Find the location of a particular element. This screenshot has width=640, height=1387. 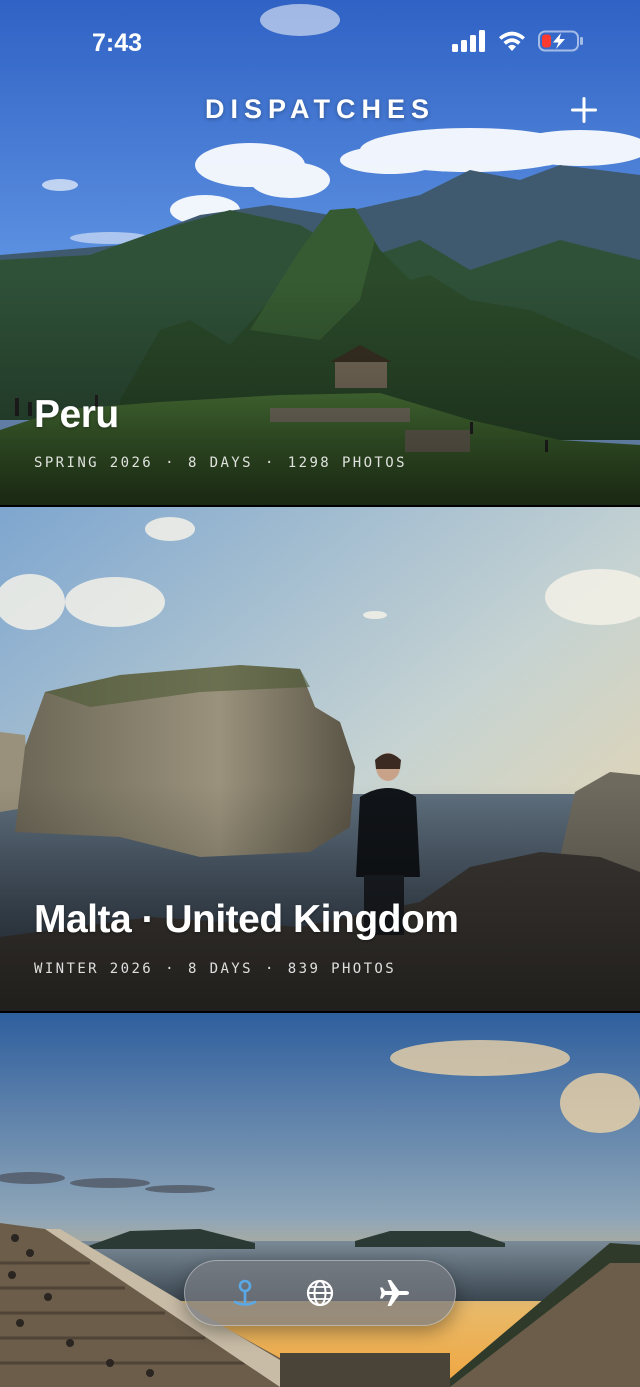

trip-meta: WINTER 2026 · 8 DAYS · 839 PHOTOS is located at coordinates (215, 969).